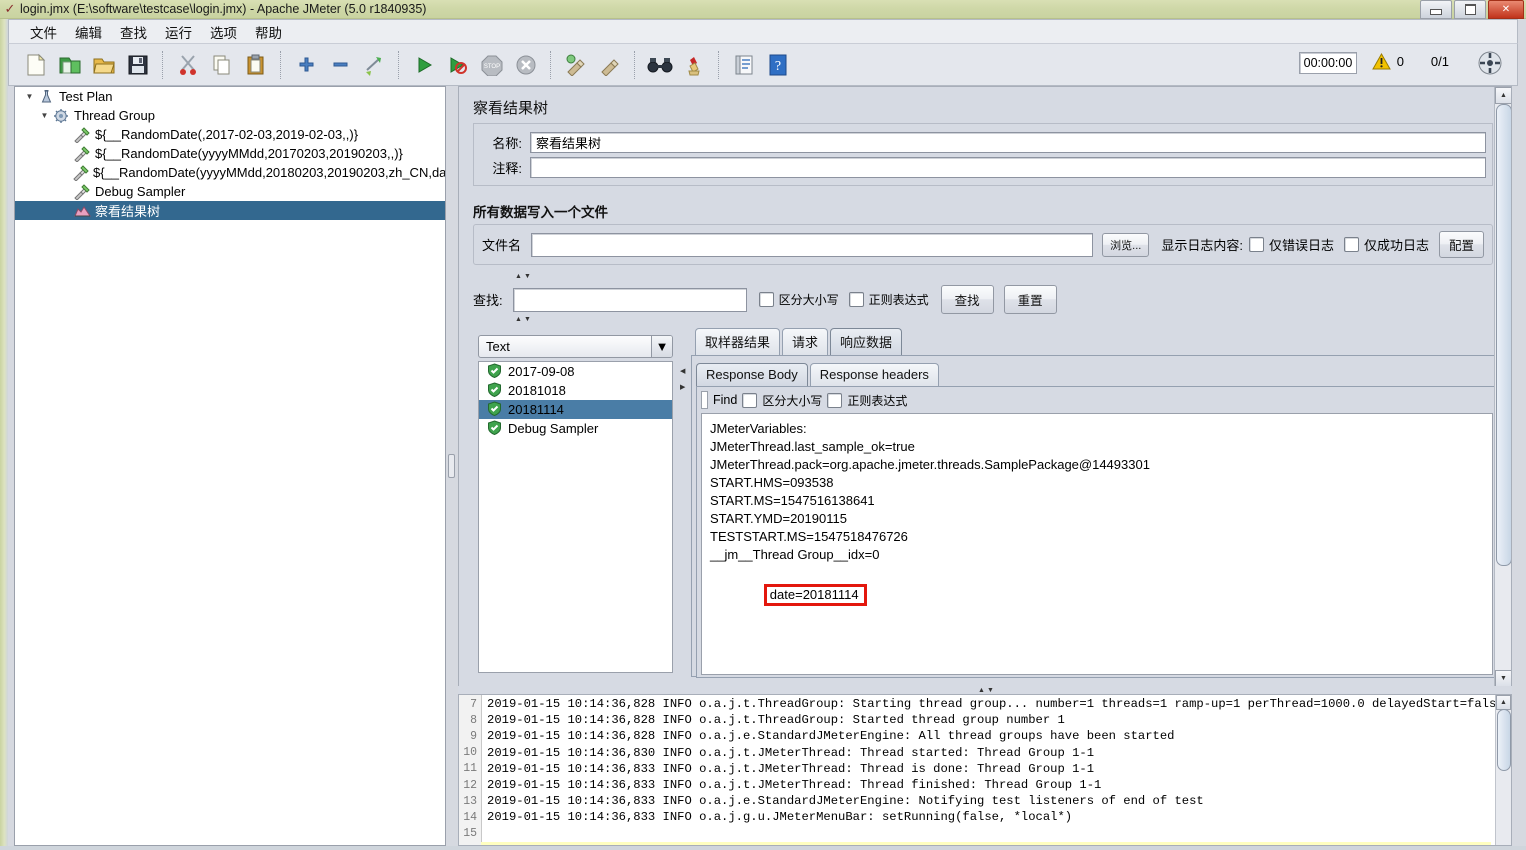 This screenshot has height=850, width=1526. Describe the element at coordinates (856, 299) in the screenshot. I see `search-regex-checkbox` at that location.